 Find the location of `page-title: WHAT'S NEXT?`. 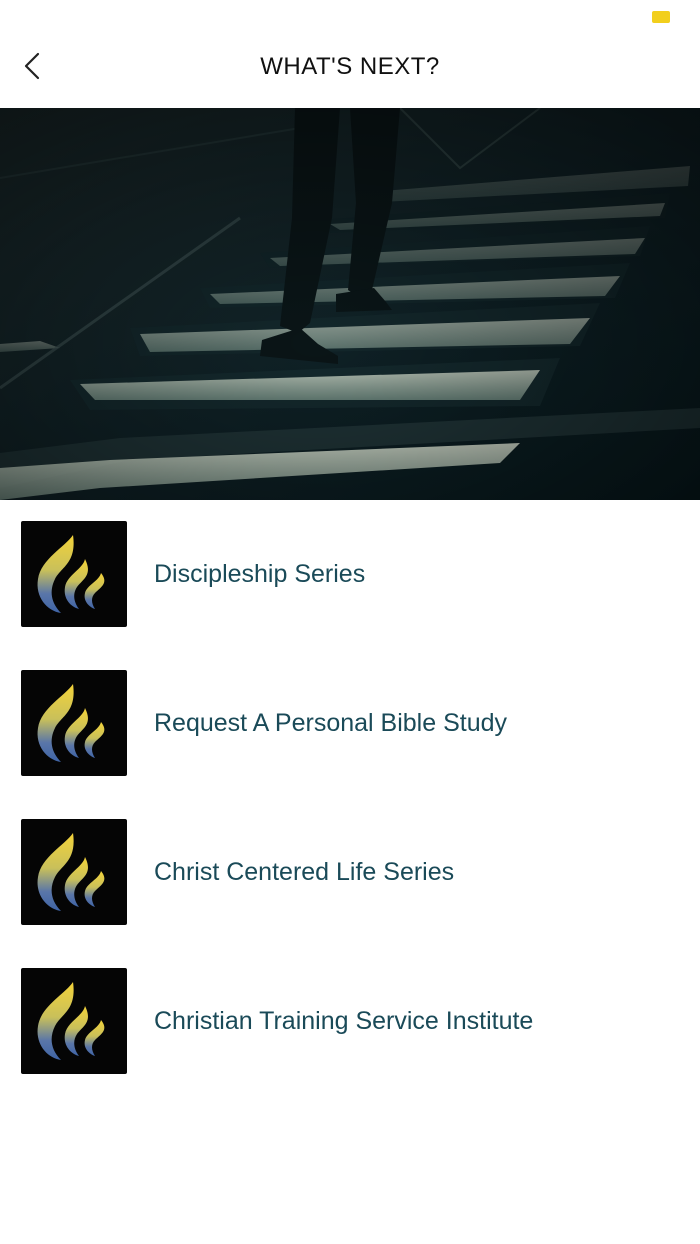

page-title: WHAT'S NEXT? is located at coordinates (350, 66).